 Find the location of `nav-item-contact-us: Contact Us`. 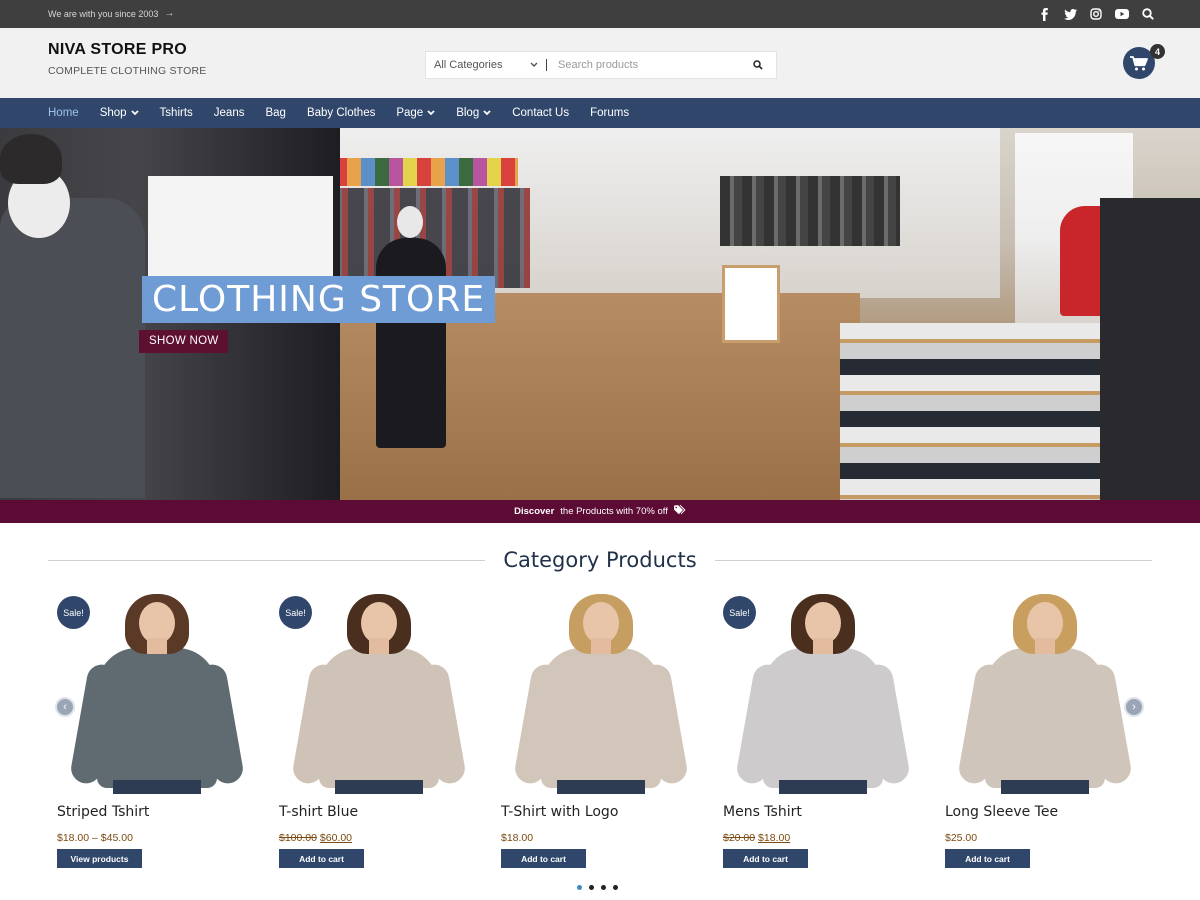

nav-item-contact-us: Contact Us is located at coordinates (540, 113).